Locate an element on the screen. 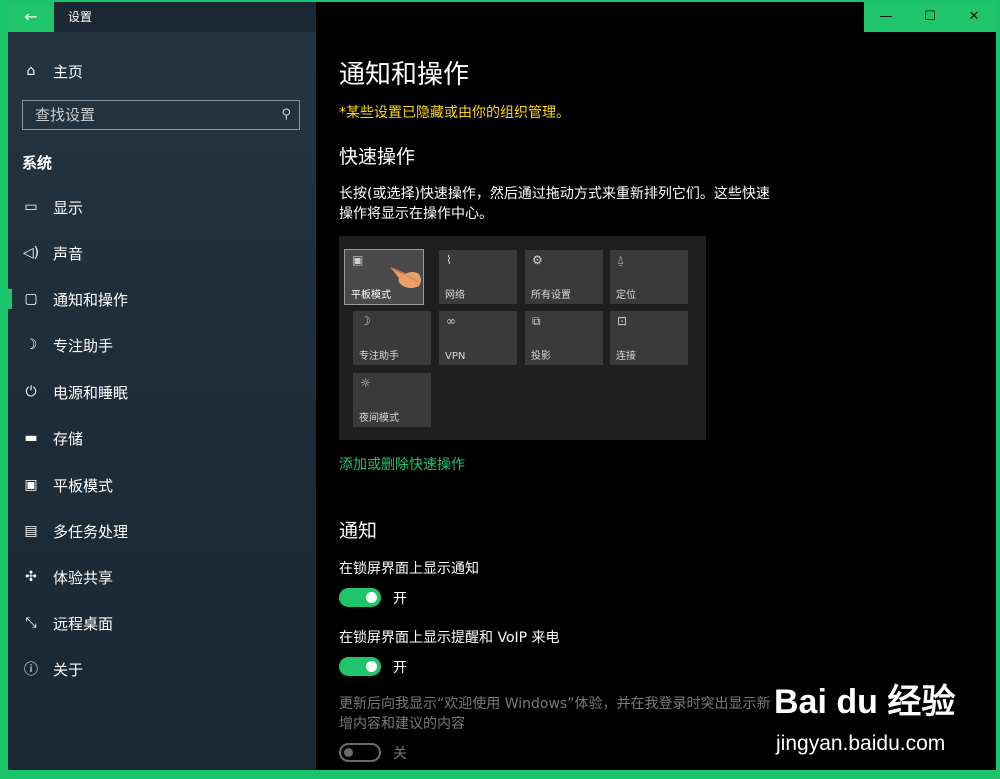 The height and width of the screenshot is (779, 1000). info-icon: ⓘ is located at coordinates (31, 670).